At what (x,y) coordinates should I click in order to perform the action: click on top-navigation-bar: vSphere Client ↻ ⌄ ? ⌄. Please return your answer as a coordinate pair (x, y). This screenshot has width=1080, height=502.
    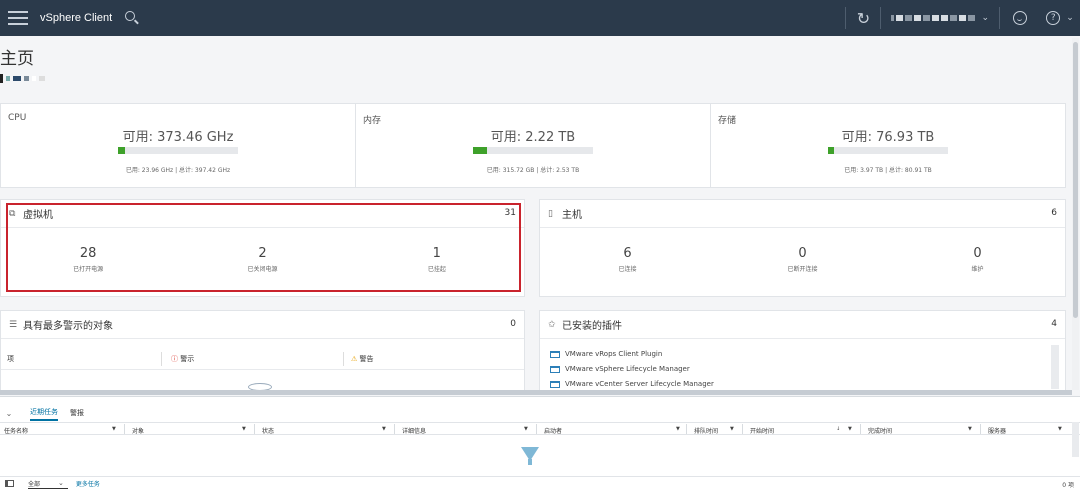
    Looking at the image, I should click on (540, 18).